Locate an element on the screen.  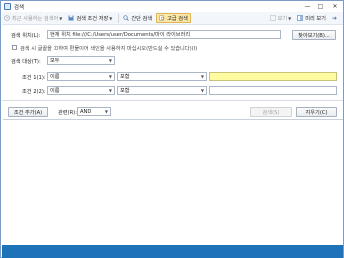
target-select: 모두 ▼ is located at coordinates (81, 60).